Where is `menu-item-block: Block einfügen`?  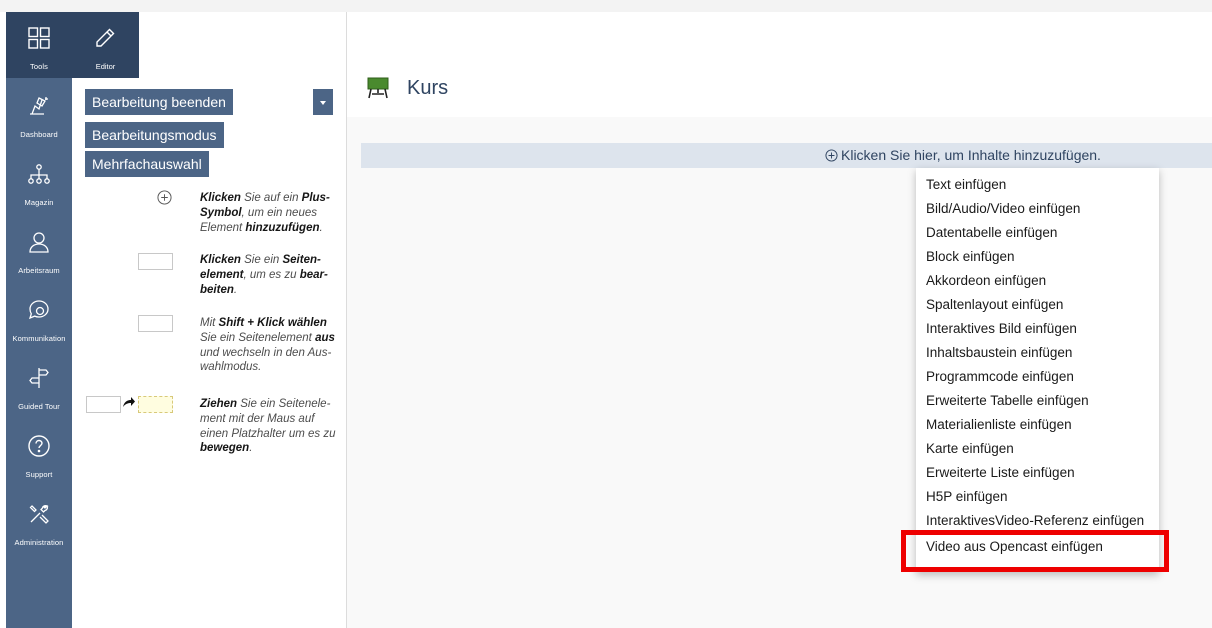 menu-item-block: Block einfügen is located at coordinates (970, 256).